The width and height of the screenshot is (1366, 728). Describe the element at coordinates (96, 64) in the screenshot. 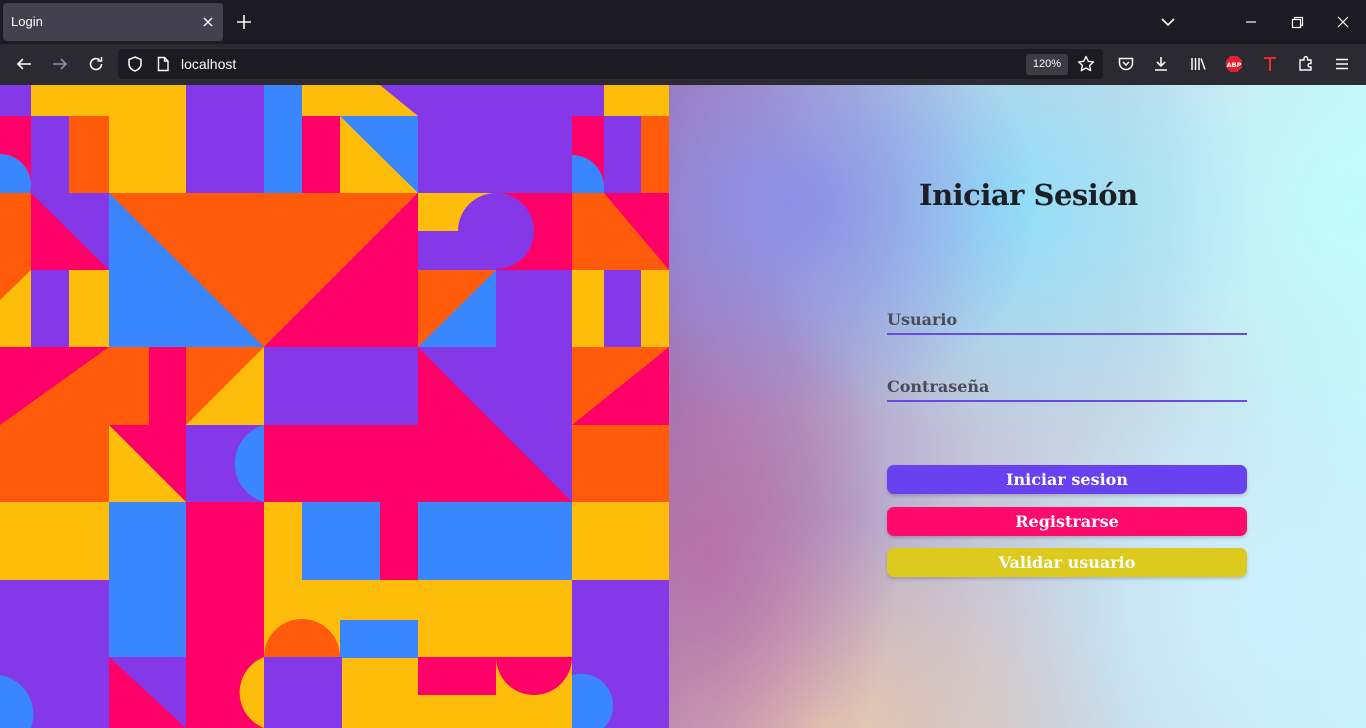

I see `reload-icon` at that location.